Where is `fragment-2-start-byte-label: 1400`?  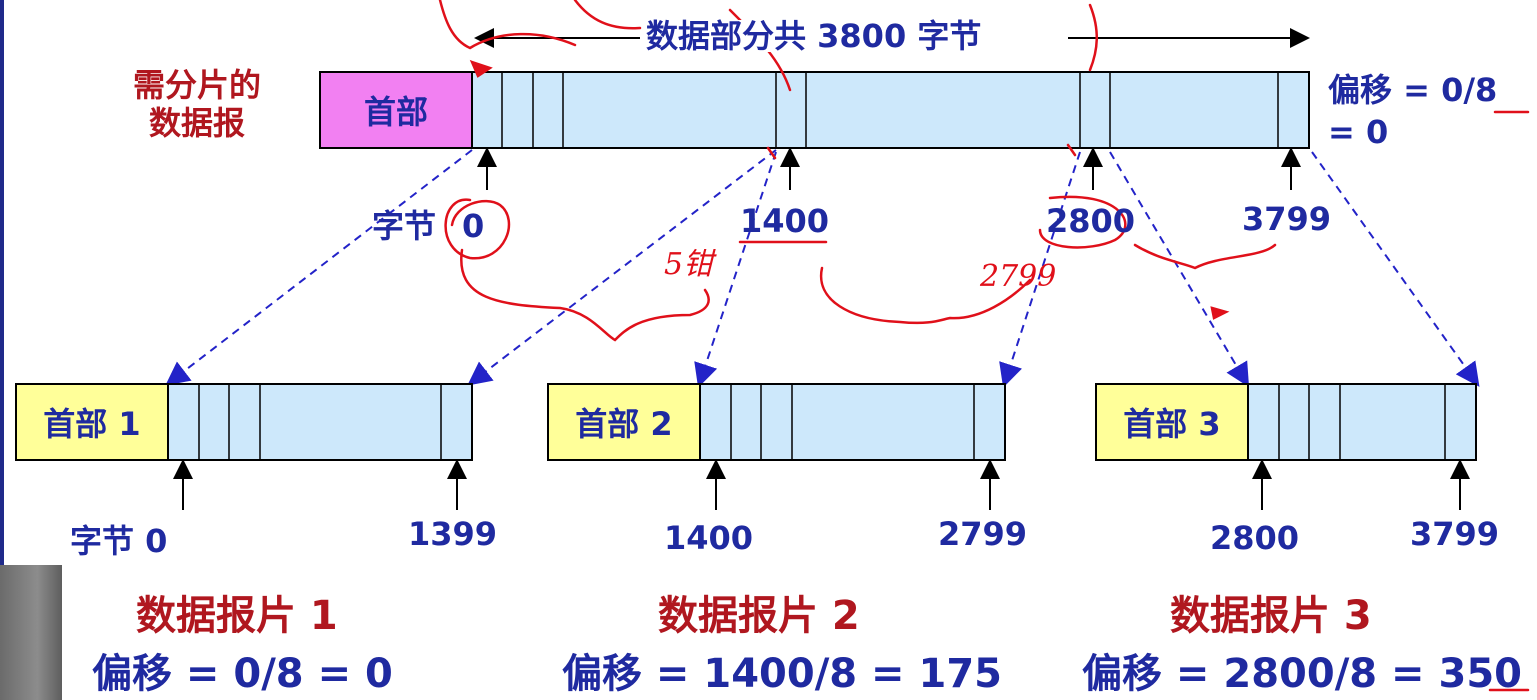 fragment-2-start-byte-label: 1400 is located at coordinates (709, 538).